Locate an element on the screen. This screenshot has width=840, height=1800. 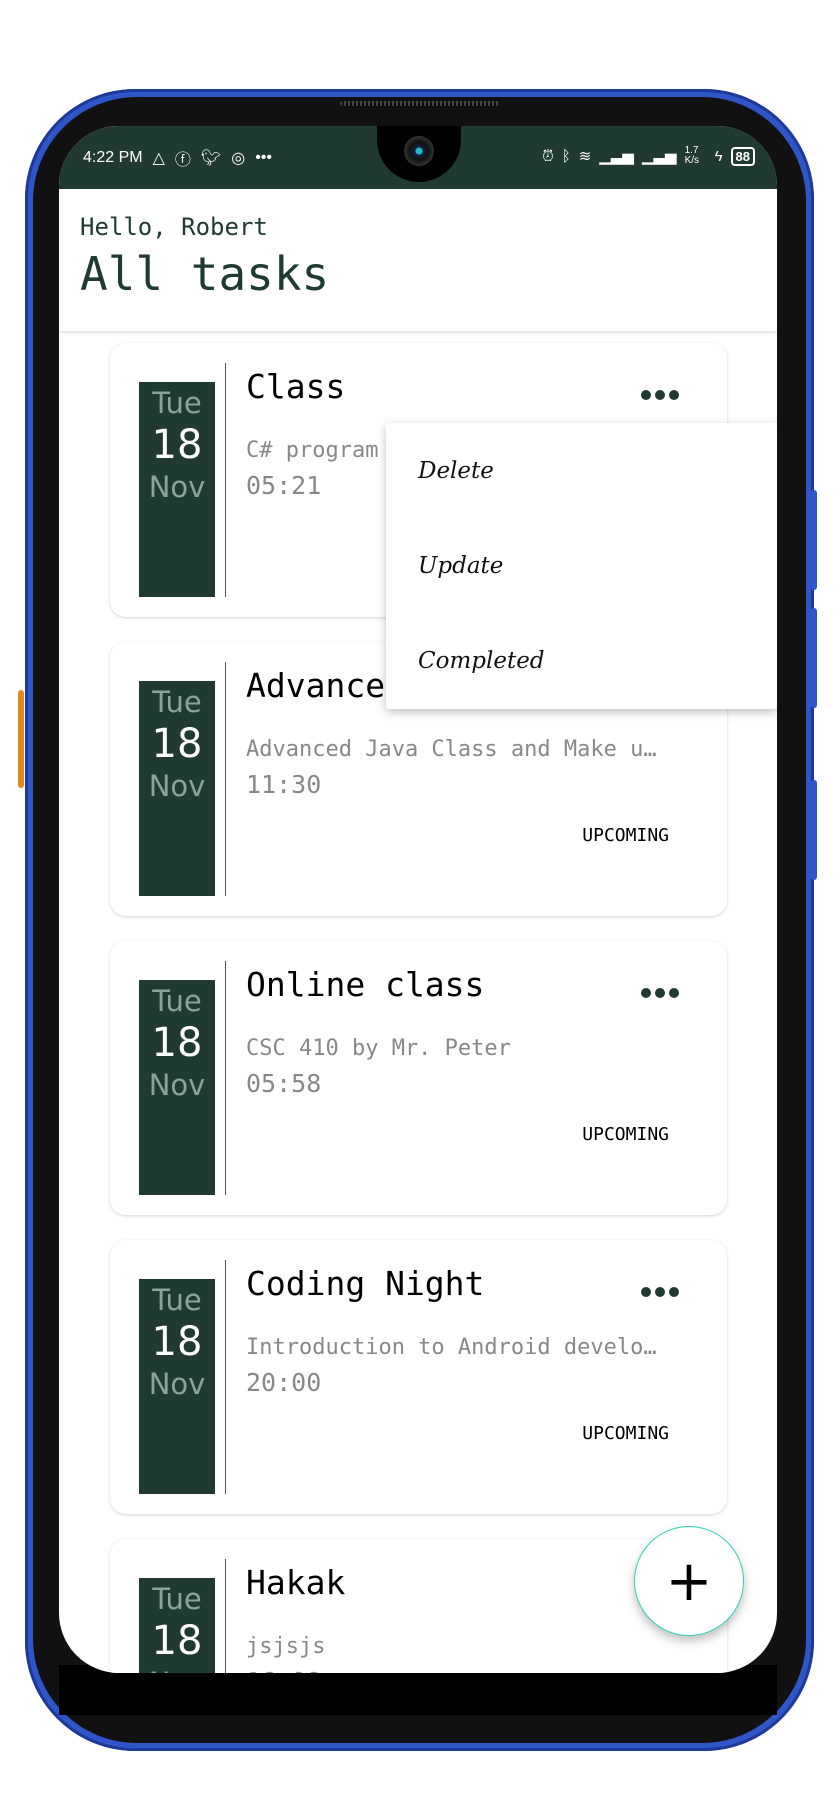
task-title: Hakak is located at coordinates (296, 1582).